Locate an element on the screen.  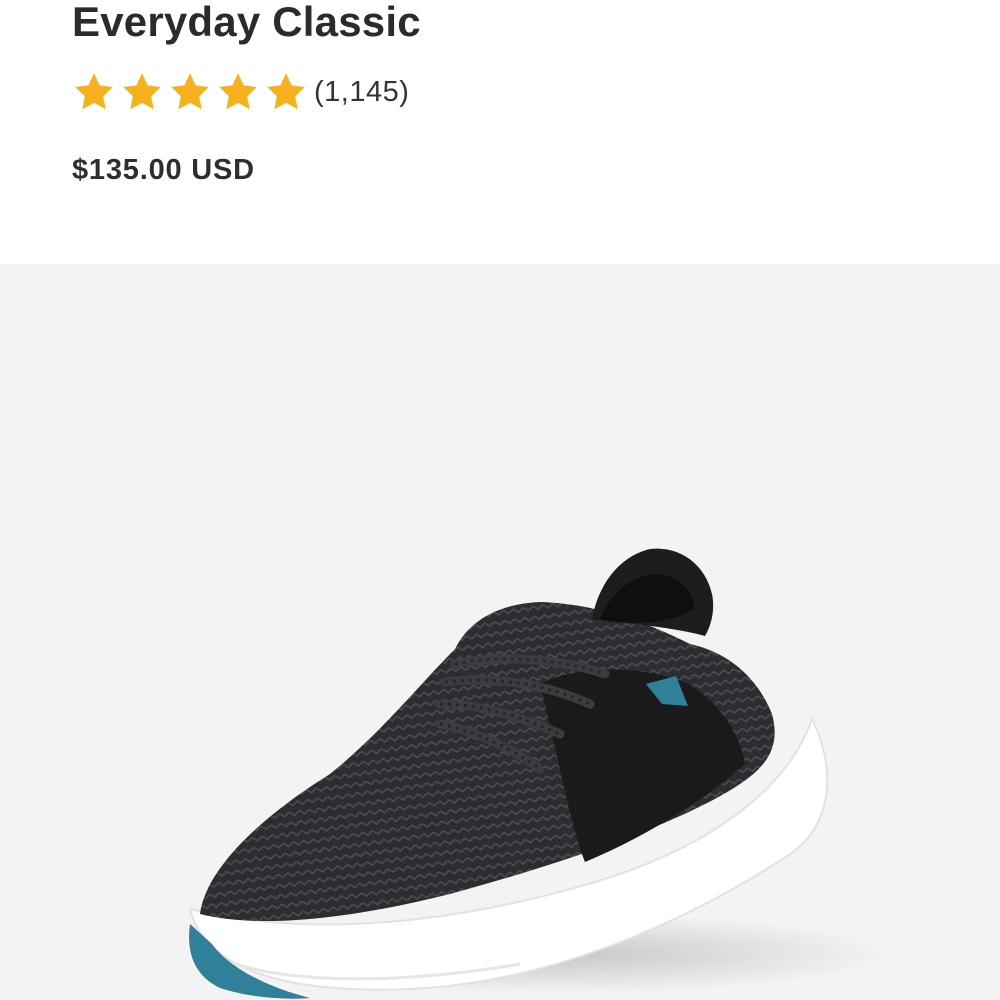
product-title: Everyday Classic is located at coordinates (246, 22).